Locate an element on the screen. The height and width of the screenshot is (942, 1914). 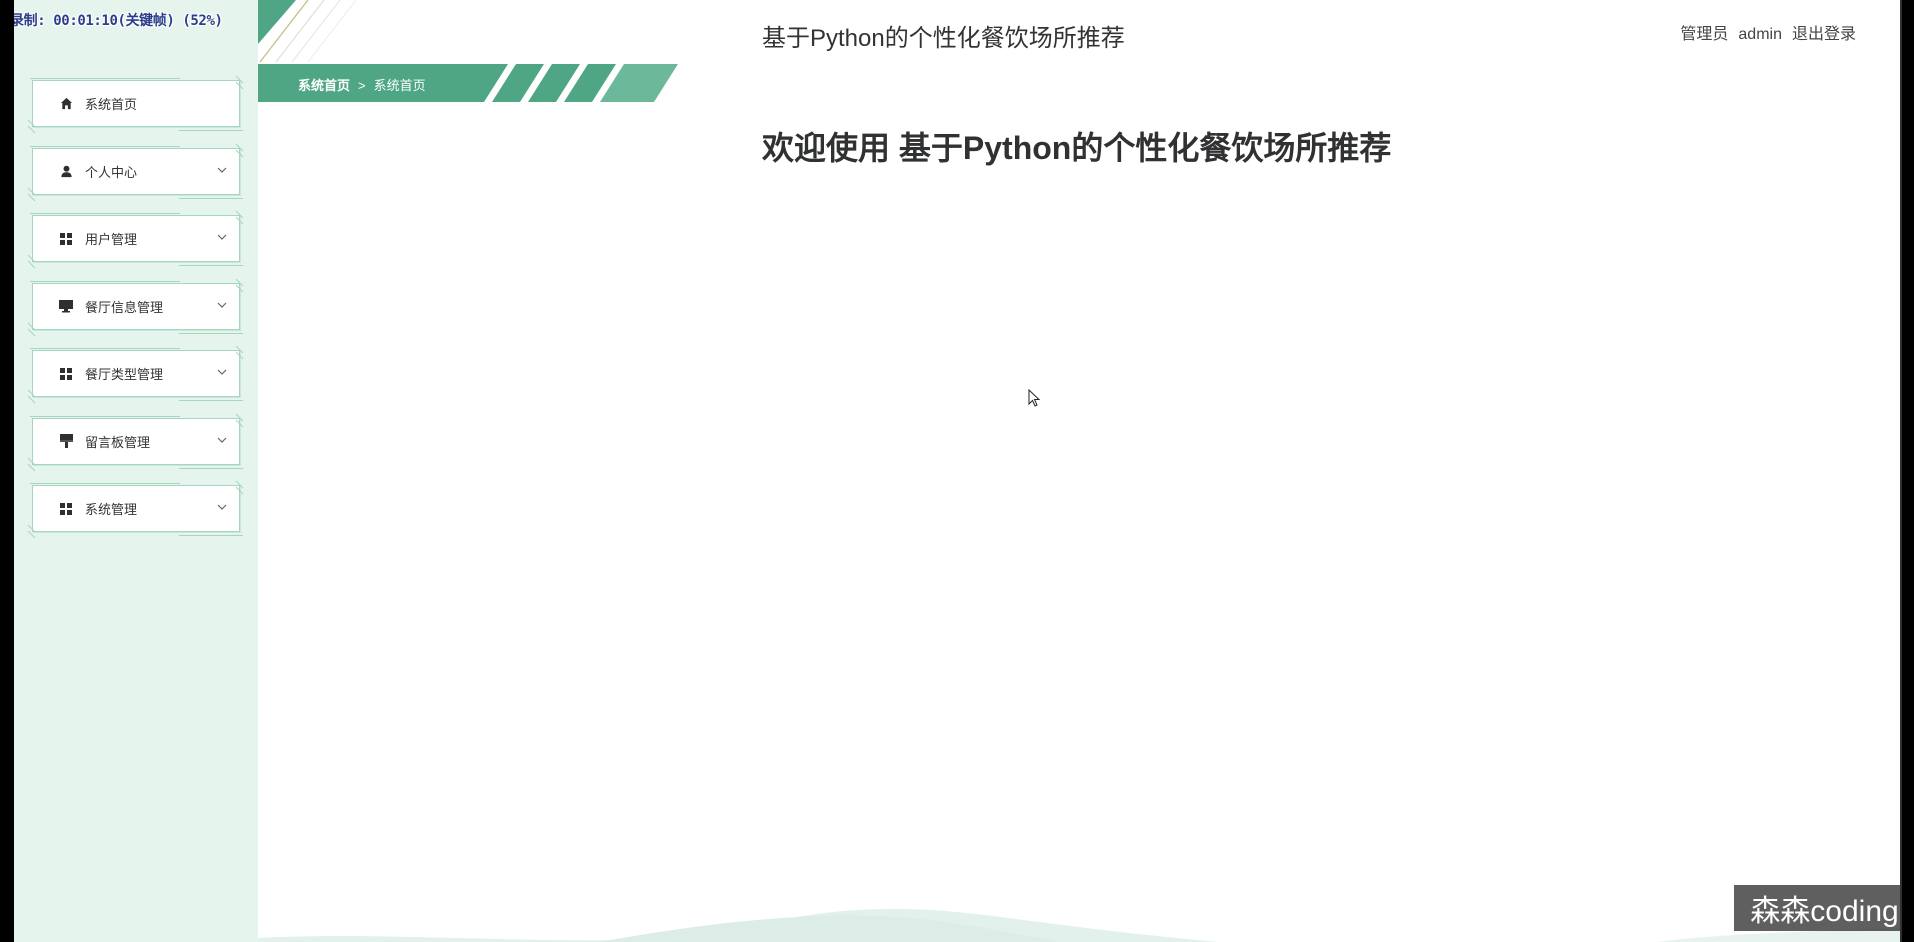
user-area: 管理员 admin 退出登录 is located at coordinates (1768, 32).